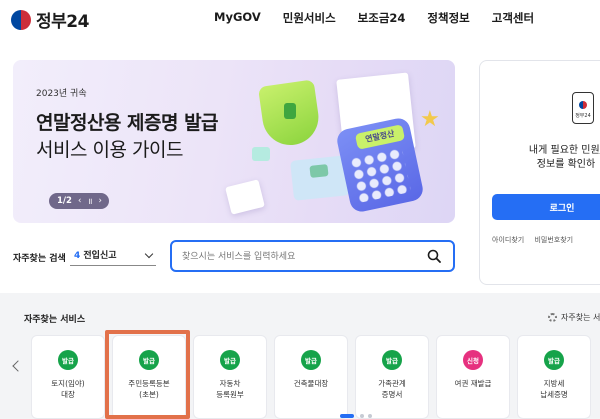 This screenshot has width=600, height=419. Describe the element at coordinates (55, 320) in the screenshot. I see `frequent-services-title: 자주찾는 서비스` at that location.